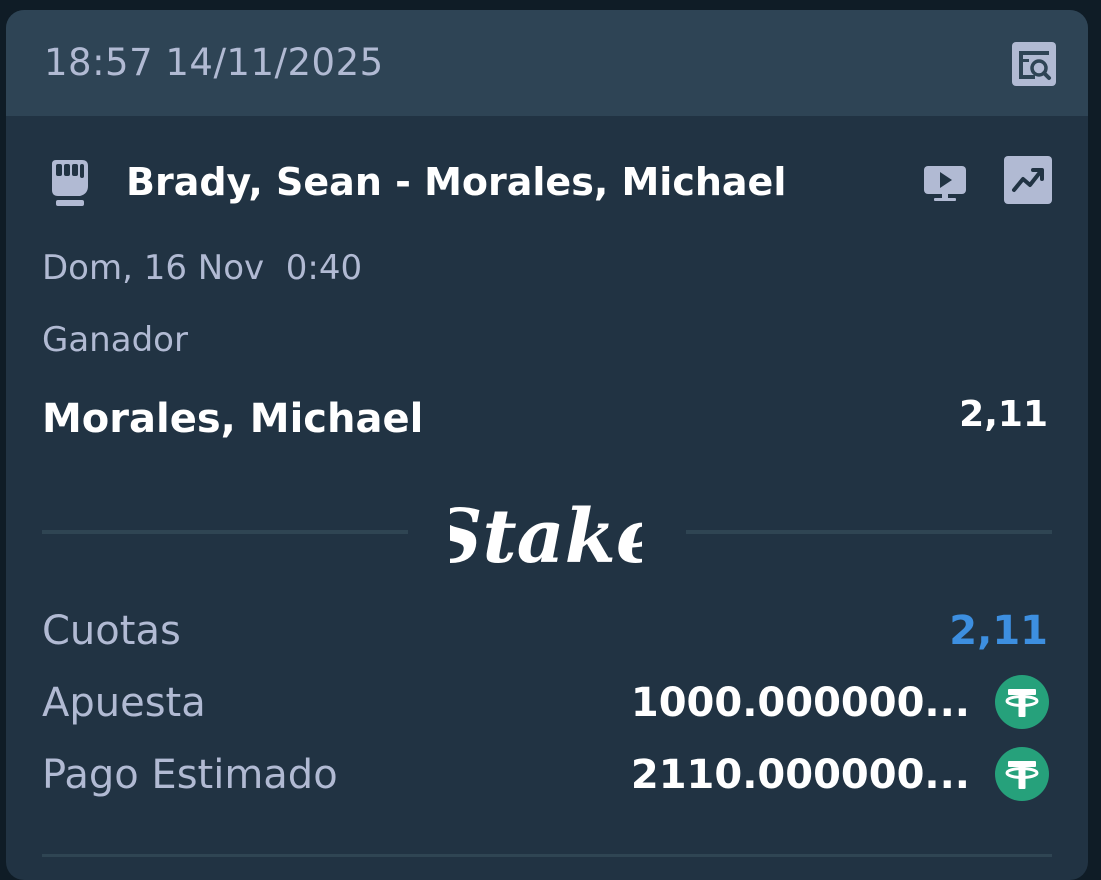  What do you see at coordinates (190, 775) in the screenshot?
I see `payout-label: Pago Estimado` at bounding box center [190, 775].